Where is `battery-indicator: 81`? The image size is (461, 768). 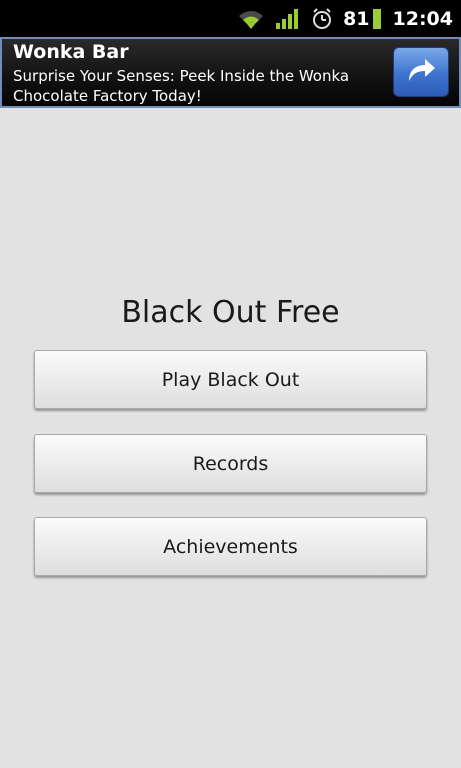
battery-indicator: 81 is located at coordinates (362, 18).